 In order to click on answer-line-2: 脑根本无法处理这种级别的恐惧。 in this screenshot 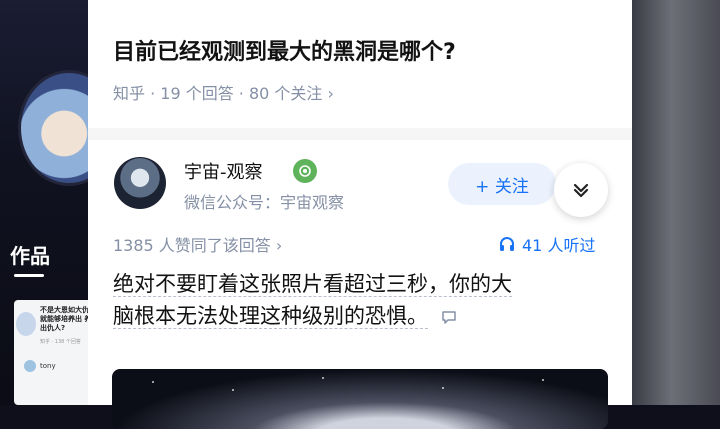, I will do `click(270, 316)`.